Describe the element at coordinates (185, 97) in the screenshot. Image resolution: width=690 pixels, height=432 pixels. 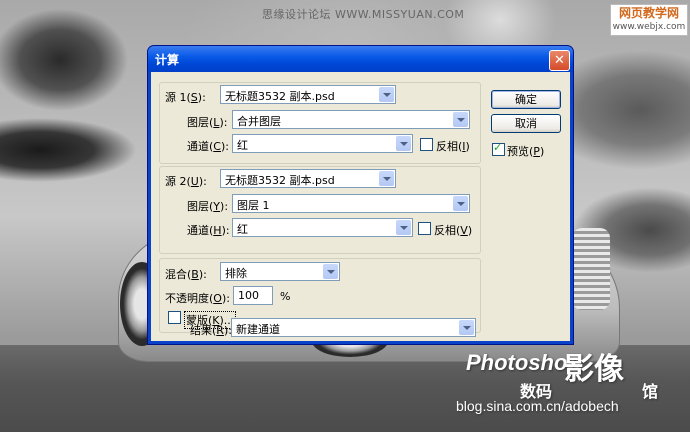
I see `source1-label: 源 1(S):` at that location.